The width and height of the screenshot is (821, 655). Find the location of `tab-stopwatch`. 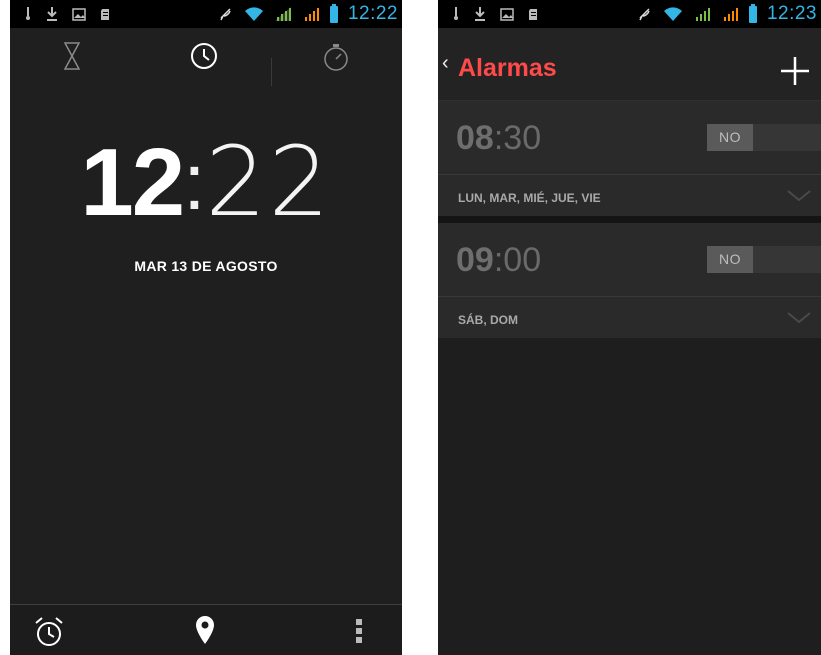

tab-stopwatch is located at coordinates (336, 59).